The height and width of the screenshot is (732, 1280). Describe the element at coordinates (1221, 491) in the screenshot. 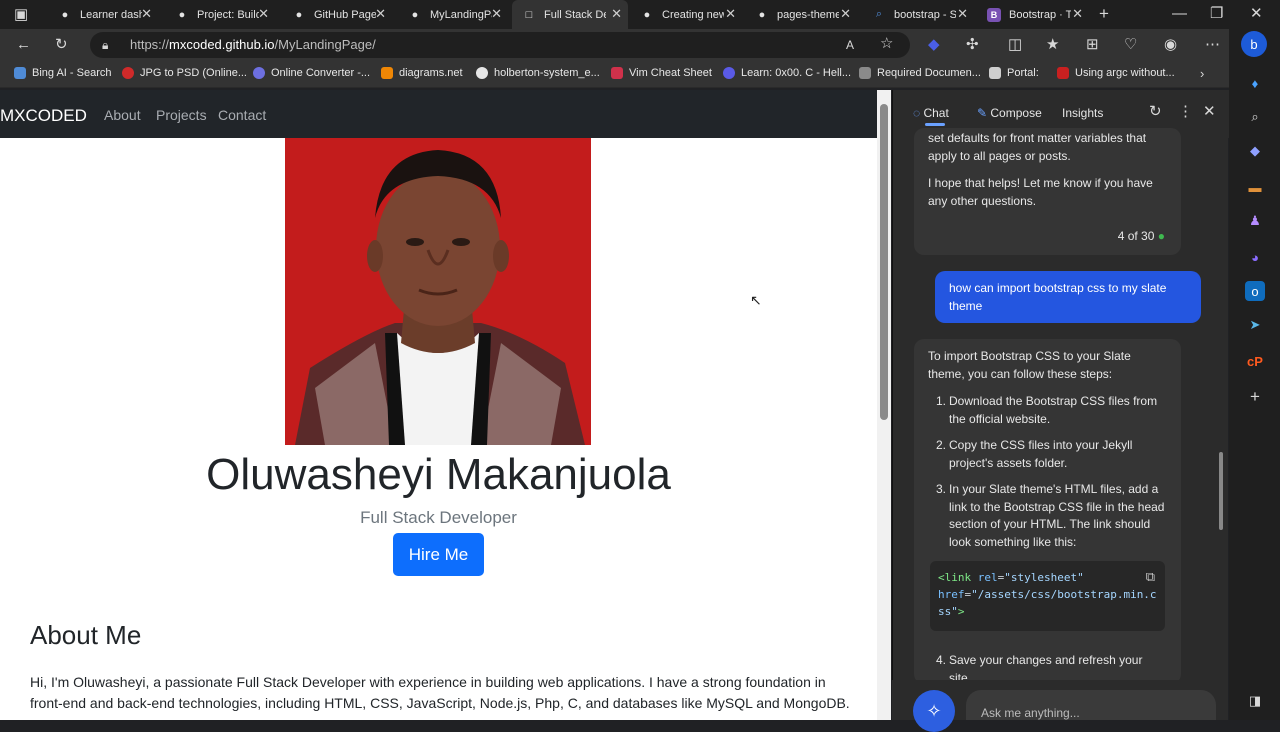

I see `copilot-scrollbar` at that location.